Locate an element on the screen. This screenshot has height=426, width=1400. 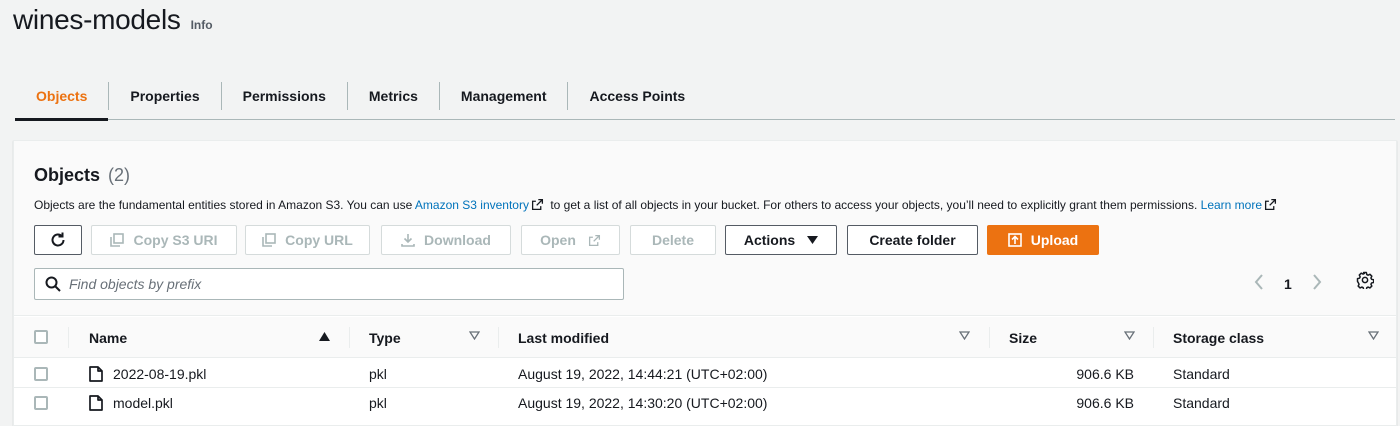
previous-page-icon is located at coordinates (1259, 284).